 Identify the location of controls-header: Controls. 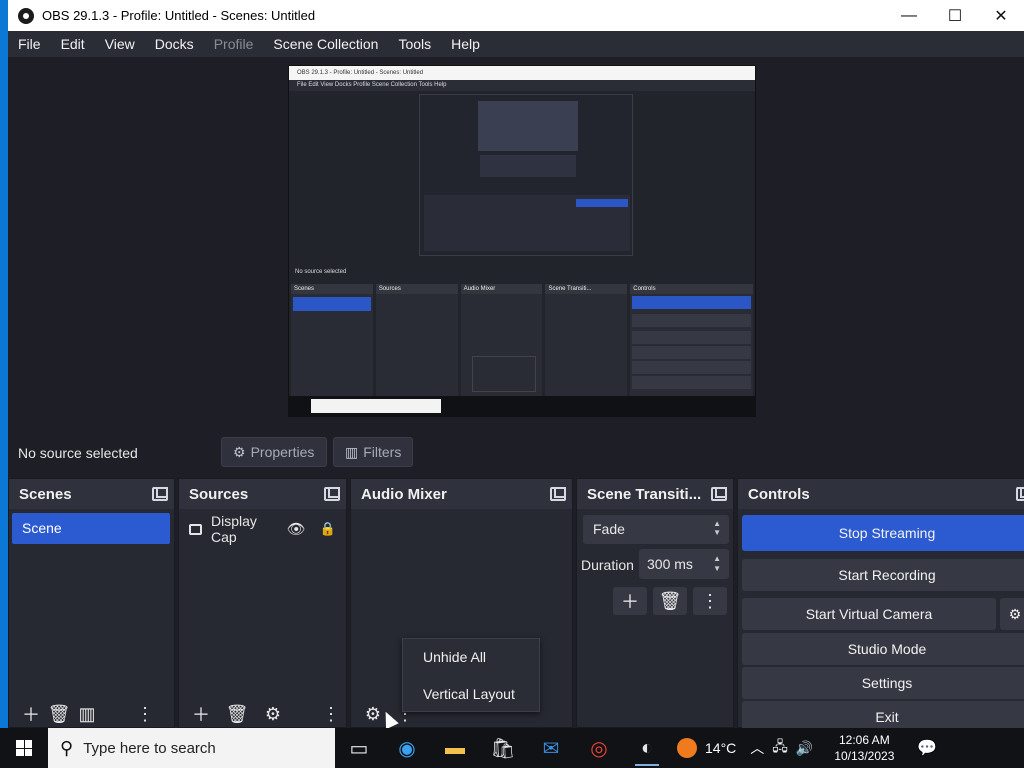
(881, 494).